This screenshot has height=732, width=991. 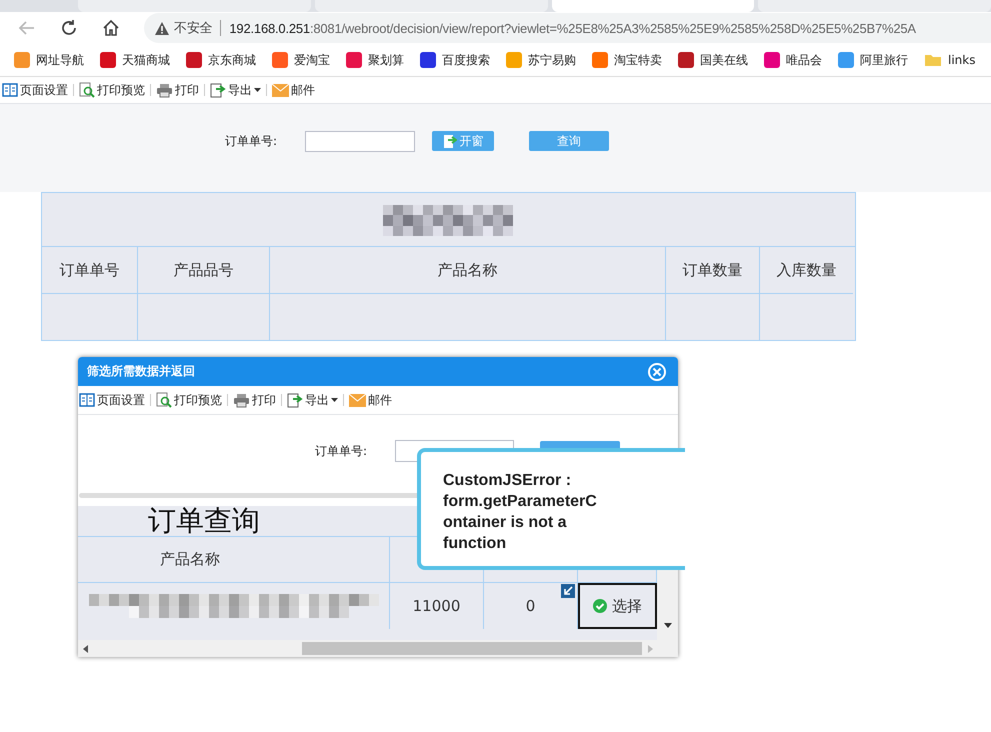 I want to click on close-icon, so click(x=657, y=371).